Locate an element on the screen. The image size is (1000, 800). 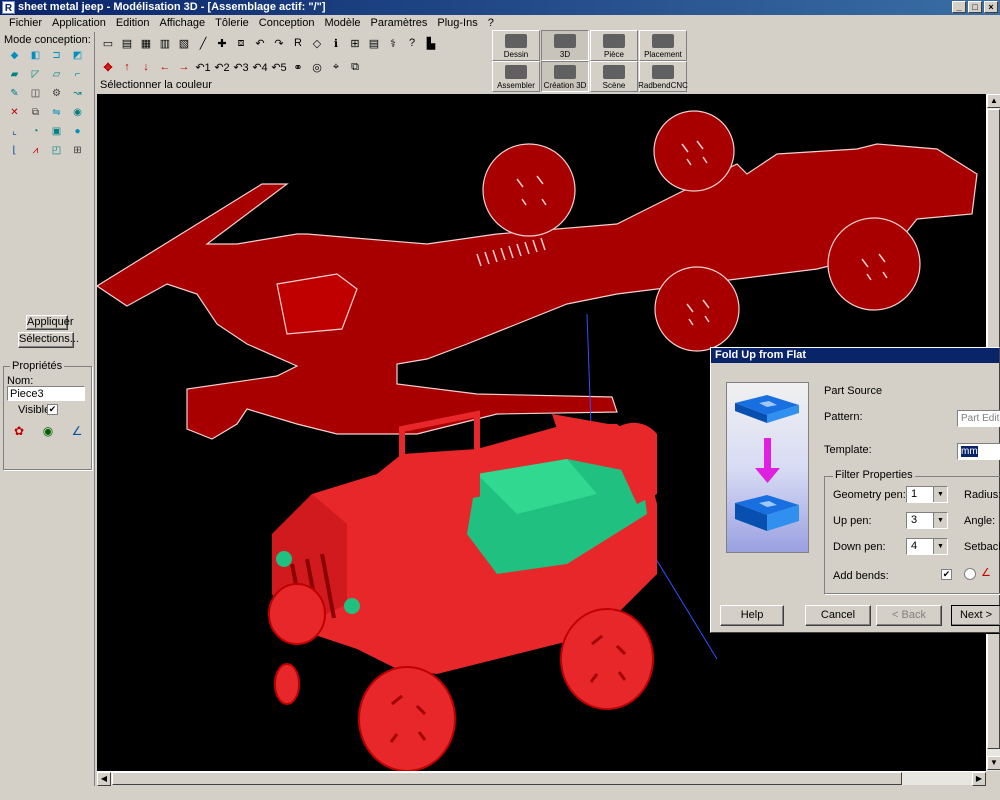
tab-placement: Placement is located at coordinates (663, 45).